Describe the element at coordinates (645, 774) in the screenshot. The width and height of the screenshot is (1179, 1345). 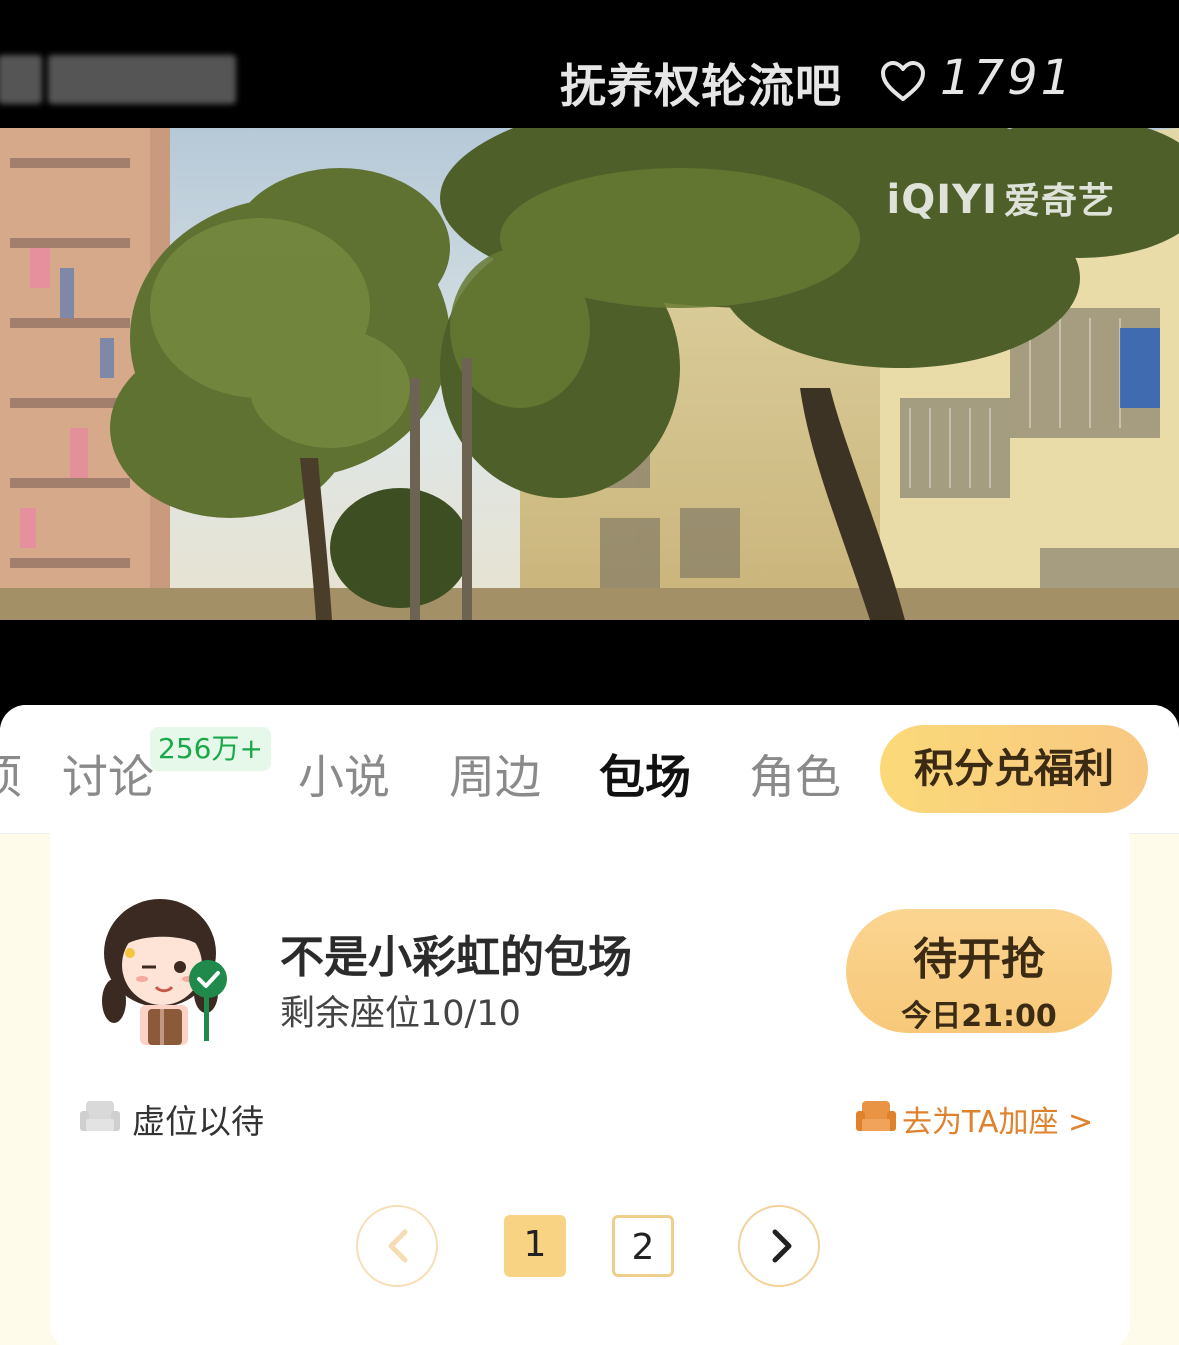
I see `tab-private-screening: 包场` at that location.